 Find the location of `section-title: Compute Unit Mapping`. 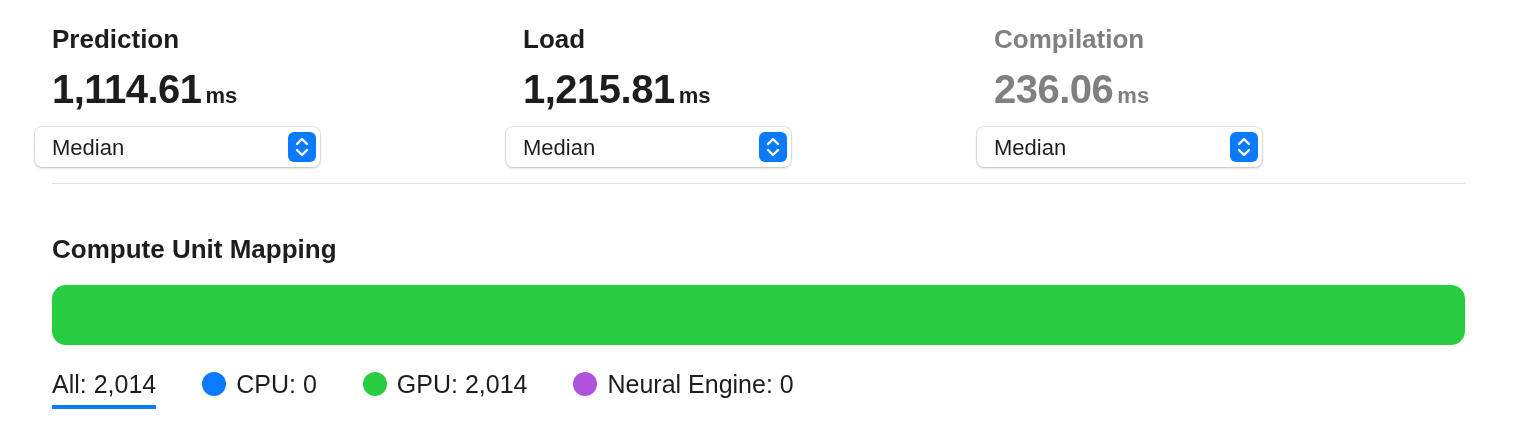

section-title: Compute Unit Mapping is located at coordinates (195, 250).